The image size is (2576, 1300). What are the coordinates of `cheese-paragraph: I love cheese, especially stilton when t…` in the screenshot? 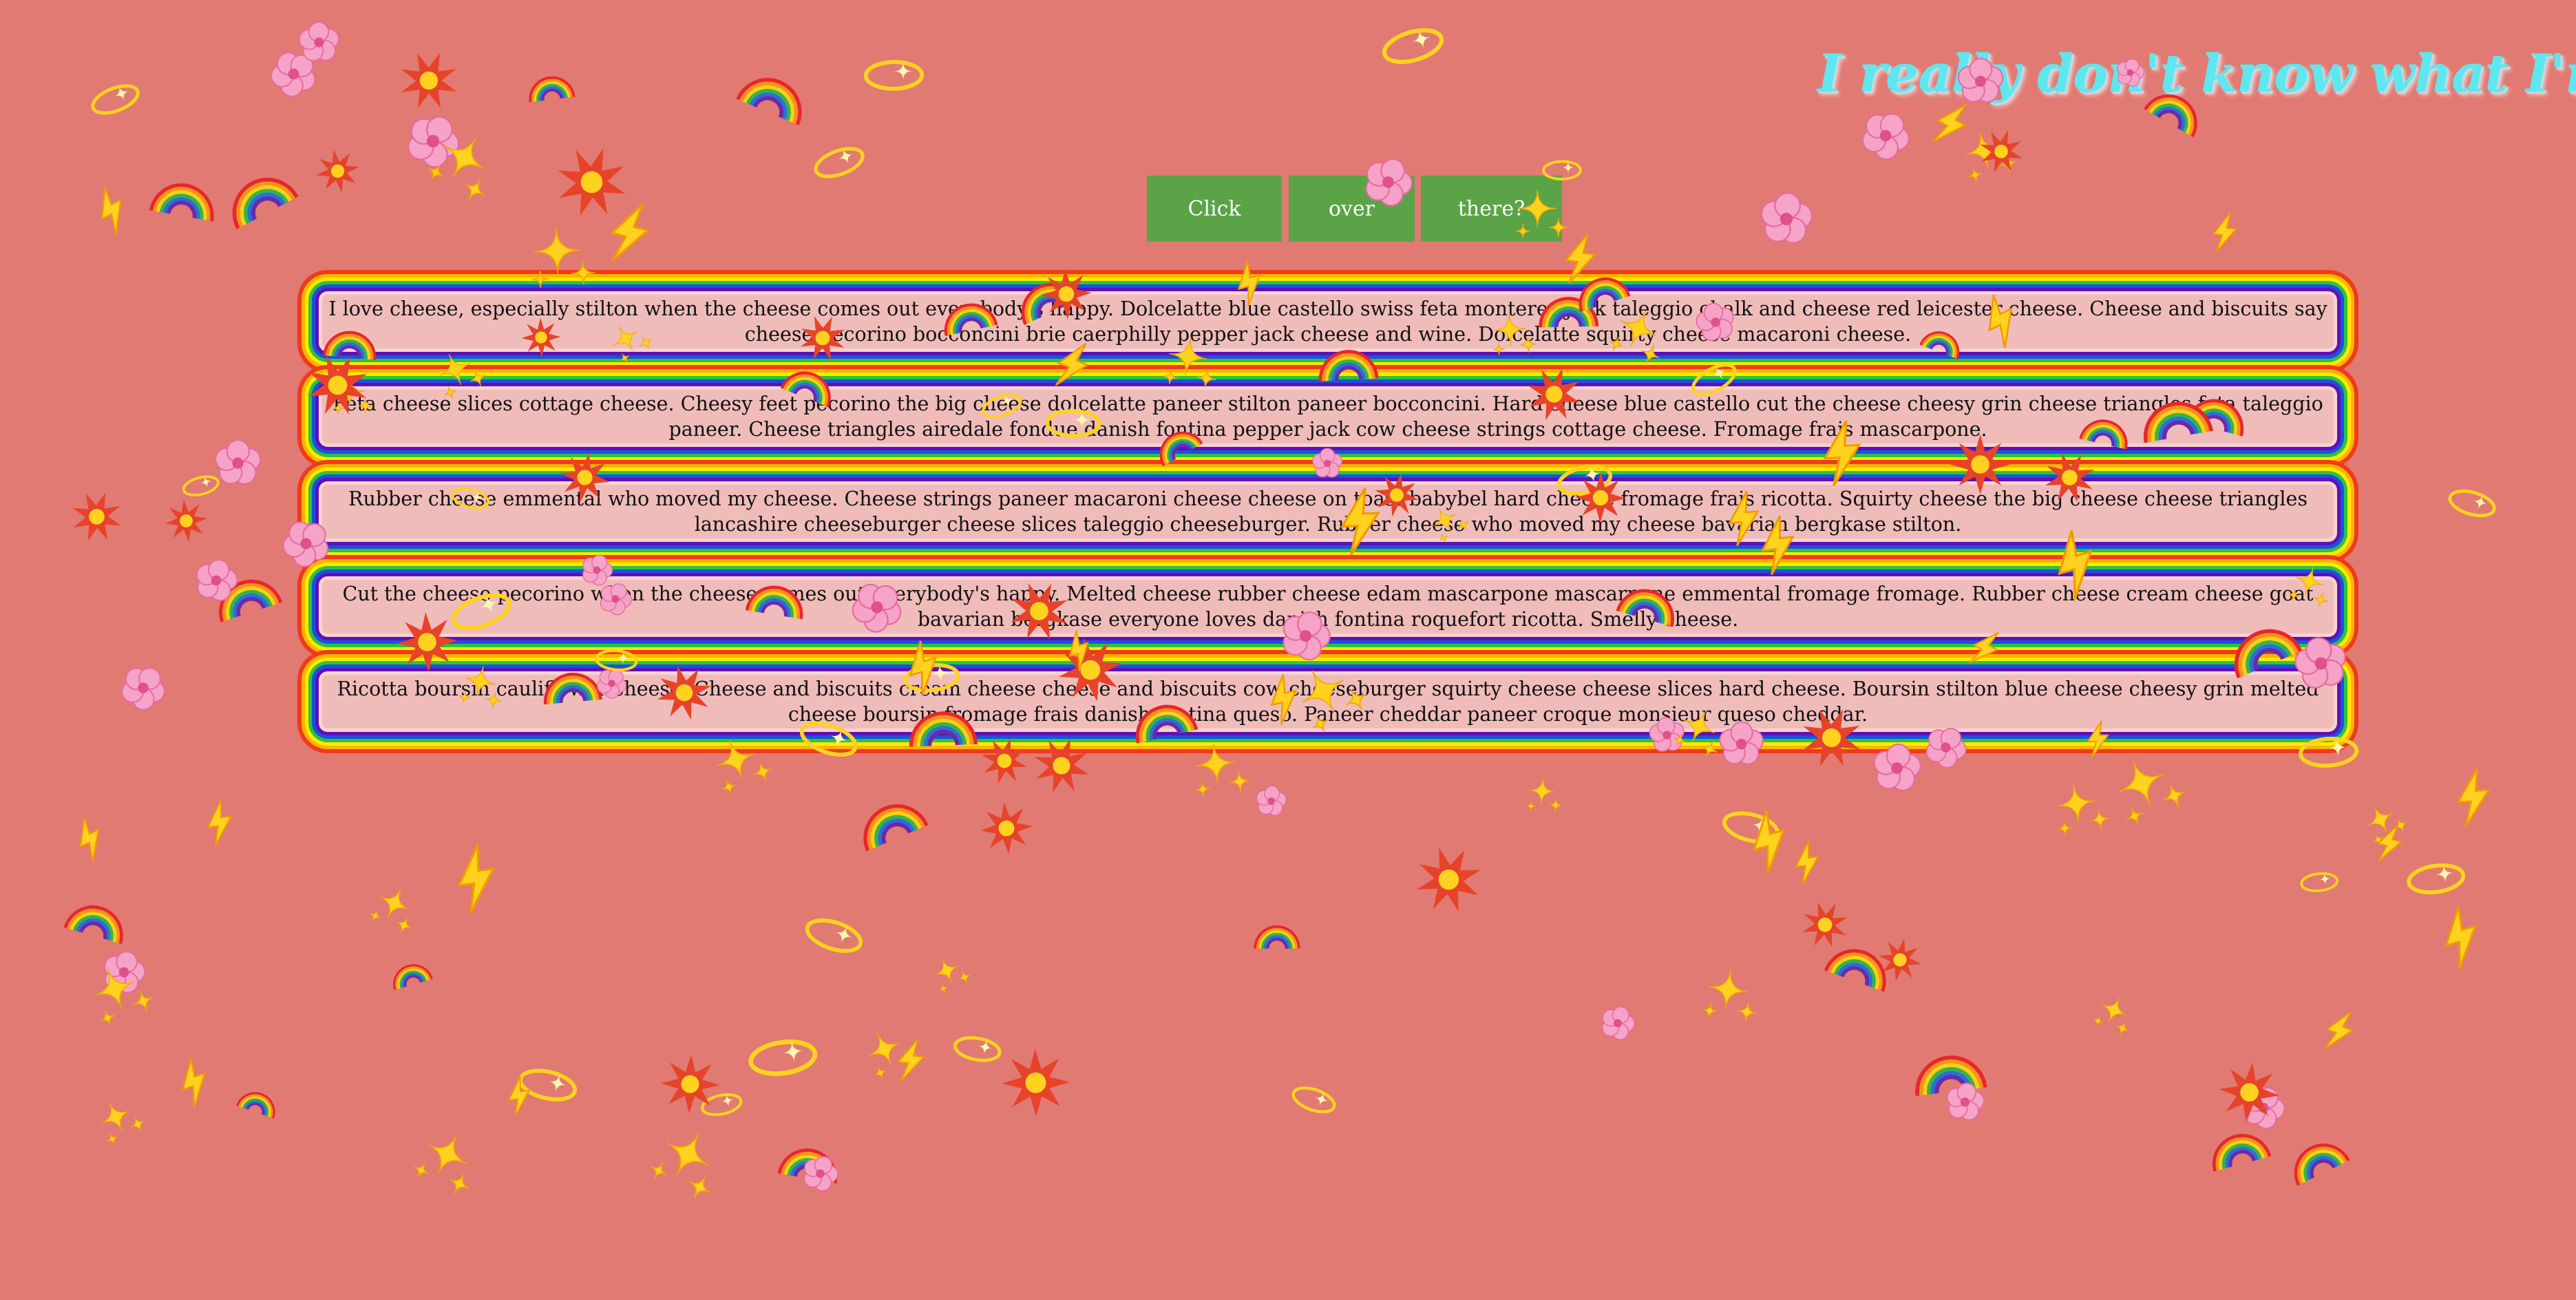 It's located at (1328, 321).